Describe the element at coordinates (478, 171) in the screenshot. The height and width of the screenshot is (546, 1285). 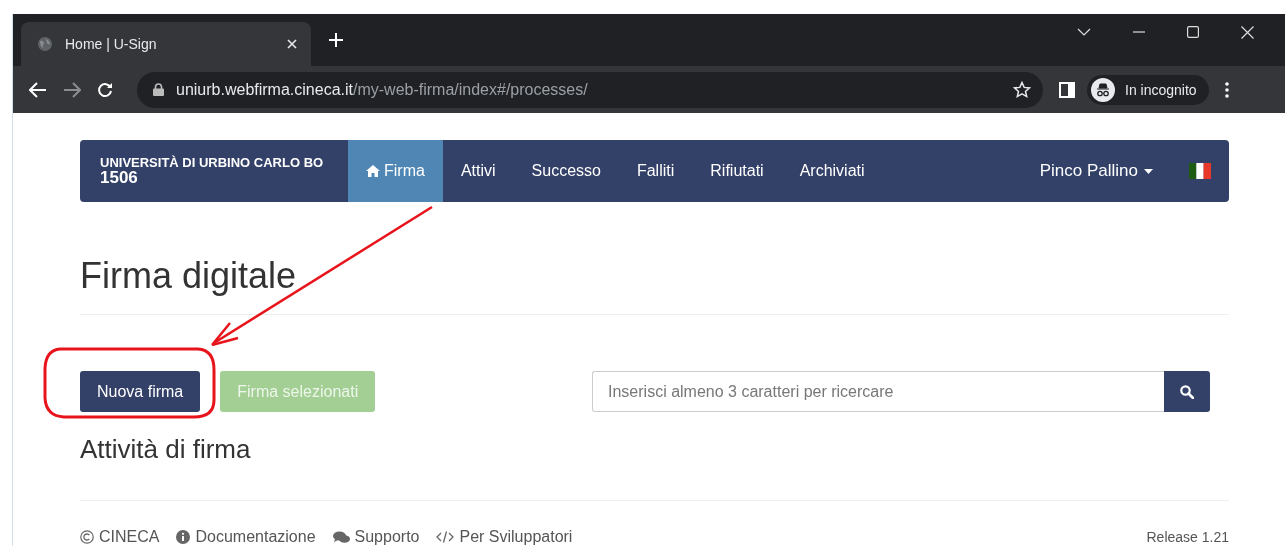
I see `nav-tab: Attivi` at that location.